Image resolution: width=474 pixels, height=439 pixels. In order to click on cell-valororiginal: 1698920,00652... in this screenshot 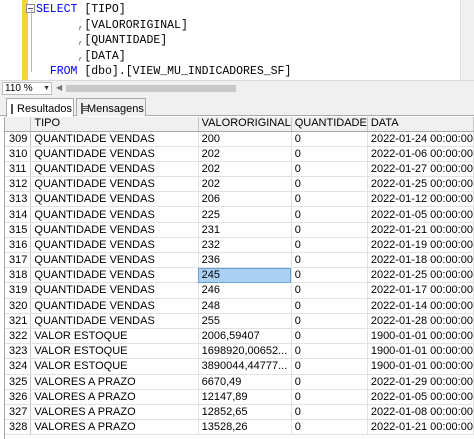, I will do `click(245, 351)`.